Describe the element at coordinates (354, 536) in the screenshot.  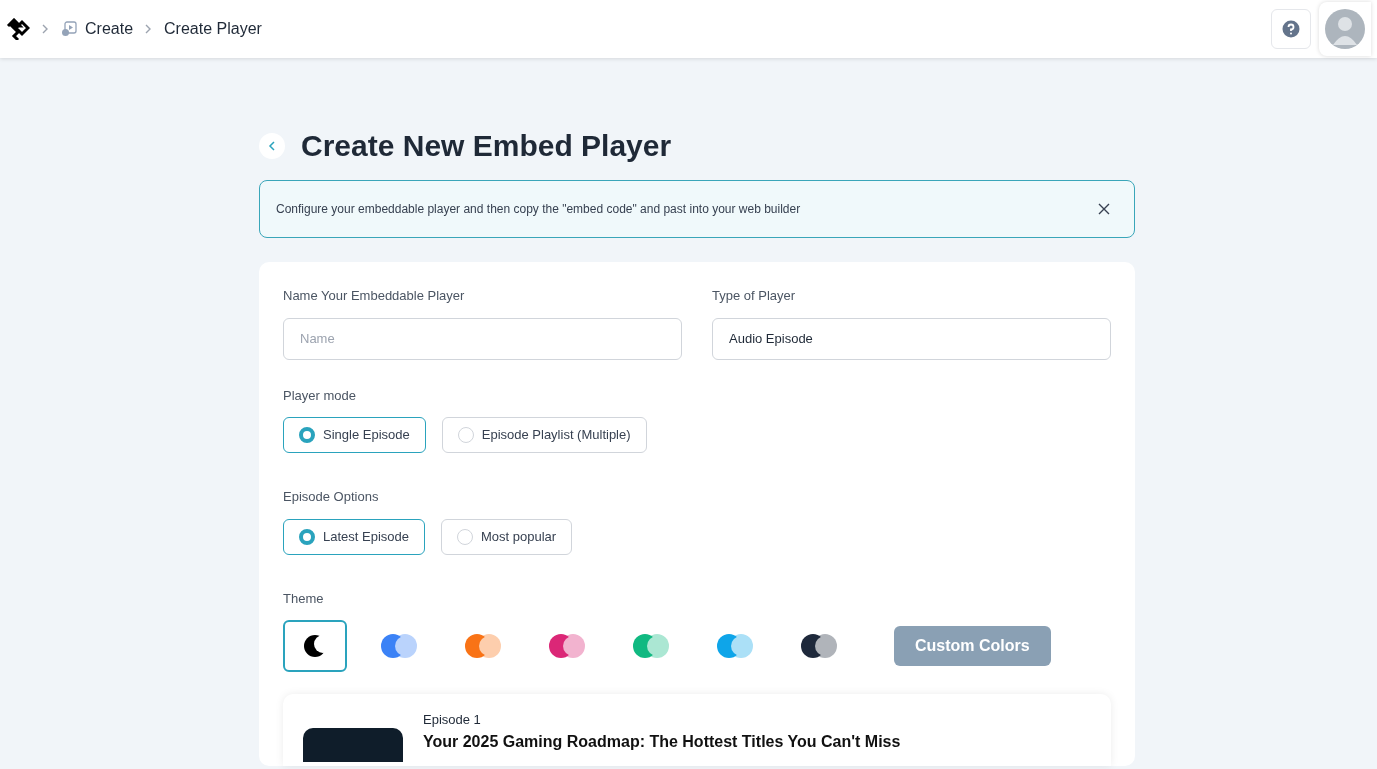
I see `radio-option: Latest Episode` at that location.